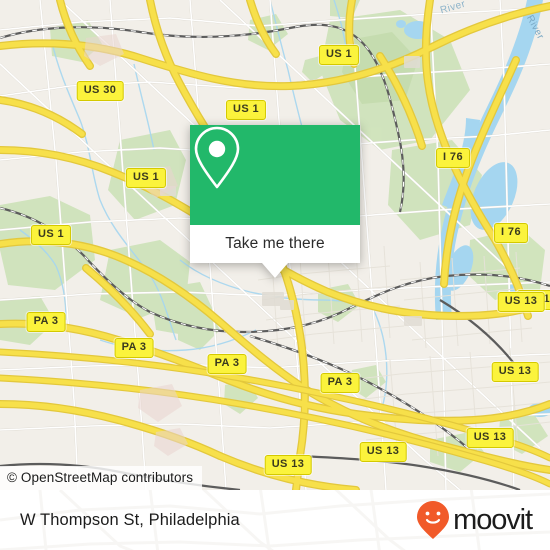 This screenshot has width=550, height=550. I want to click on popup-action-bar: Take me there, so click(275, 251).